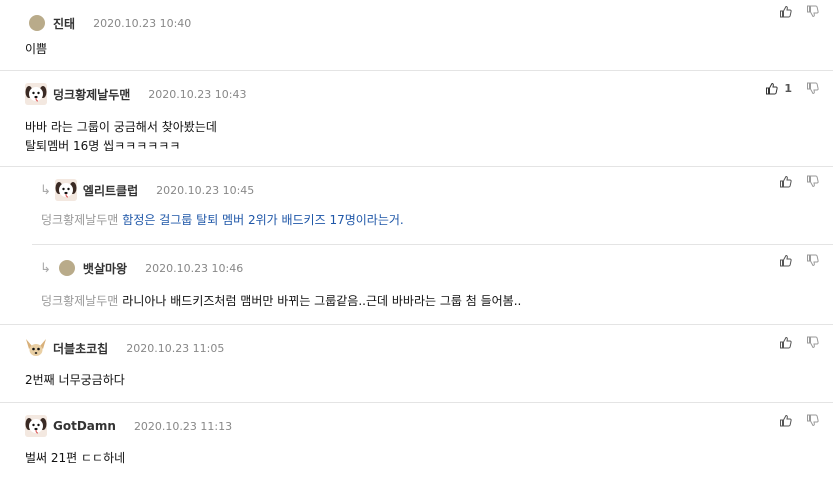  Describe the element at coordinates (263, 220) in the screenshot. I see `comment-text: 함정은 걸그룹 탈퇴 멤버 2위가 배드키즈 17명이라는거.` at that location.